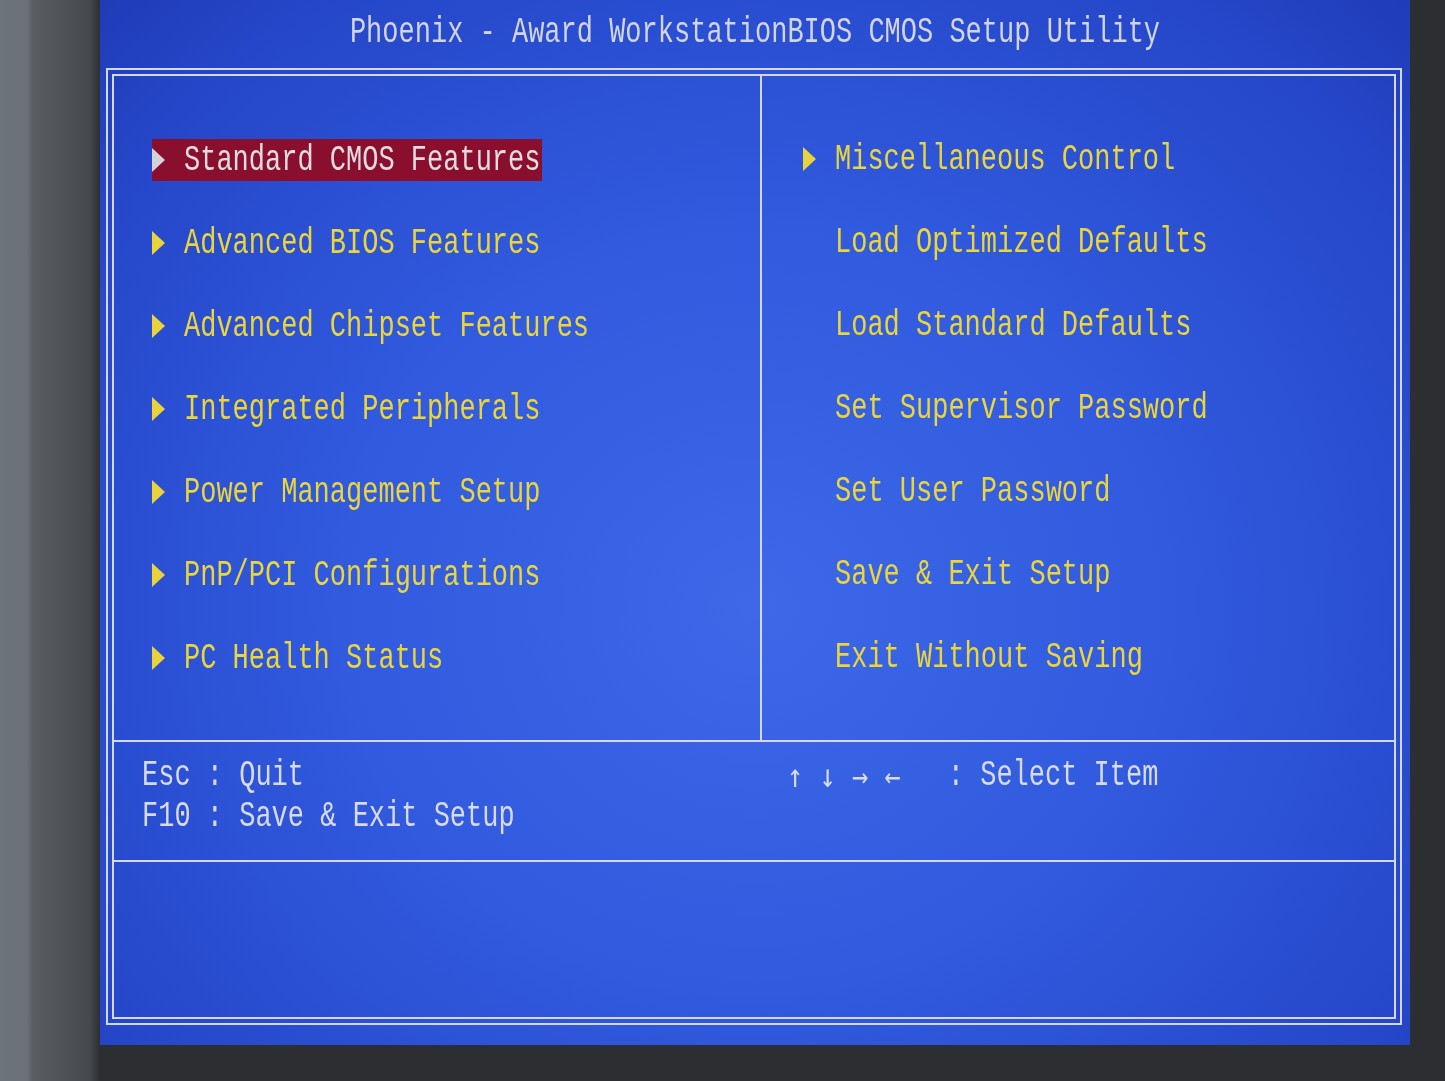  What do you see at coordinates (1006, 242) in the screenshot?
I see `menu-item: Load Optimized Defaults` at bounding box center [1006, 242].